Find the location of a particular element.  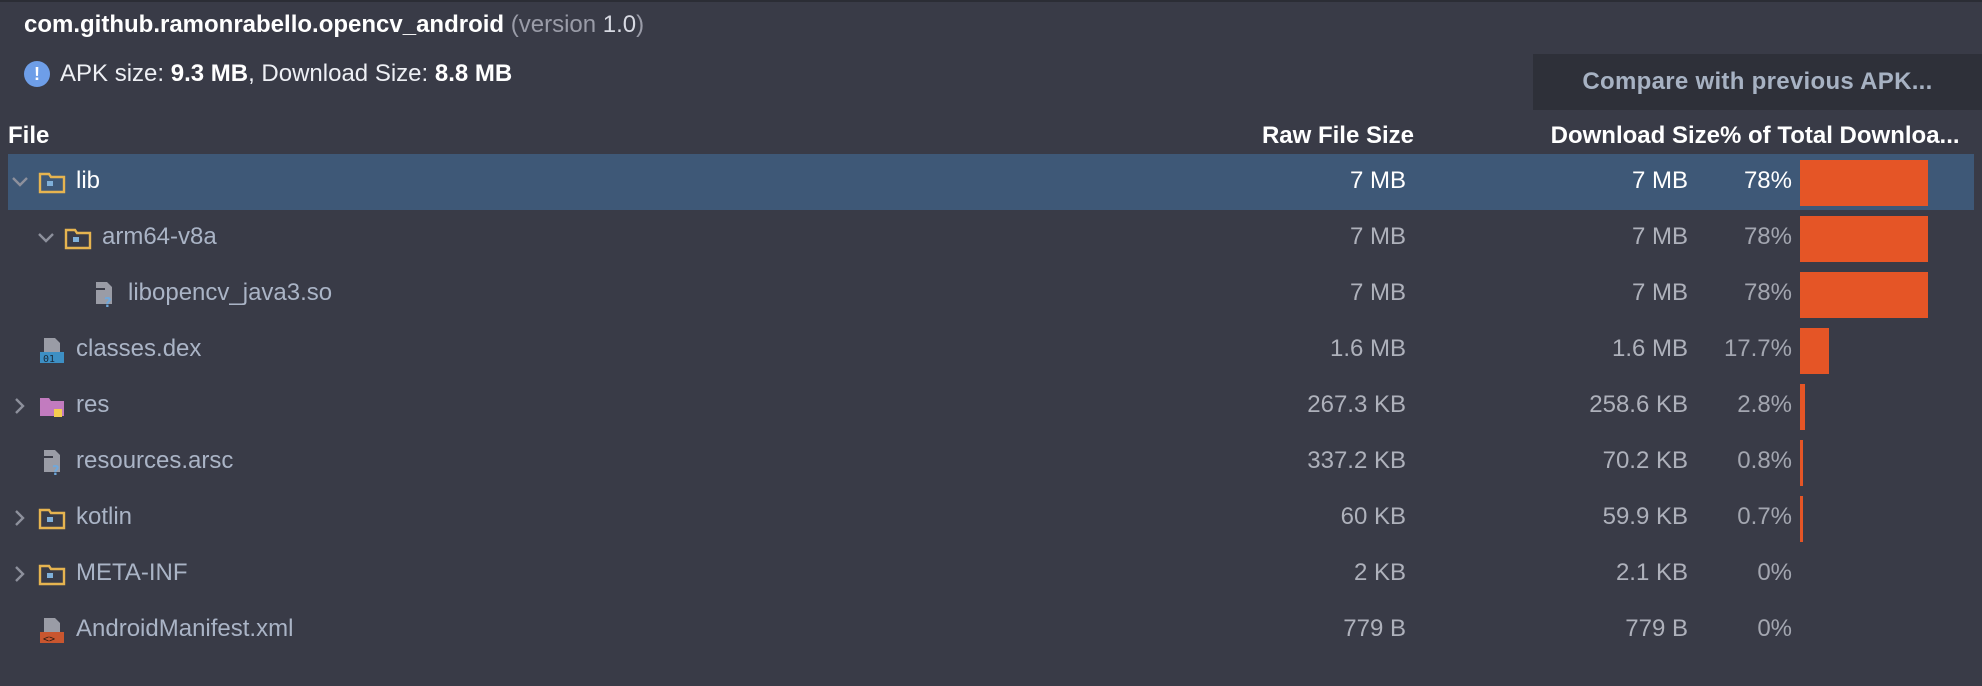

download-size: 1.6 MB is located at coordinates (1649, 348).